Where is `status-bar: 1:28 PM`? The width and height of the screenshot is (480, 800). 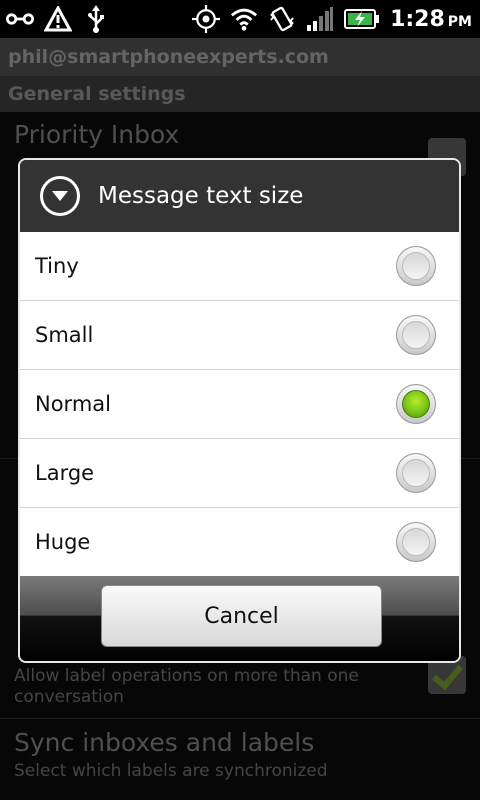 status-bar: 1:28 PM is located at coordinates (240, 19).